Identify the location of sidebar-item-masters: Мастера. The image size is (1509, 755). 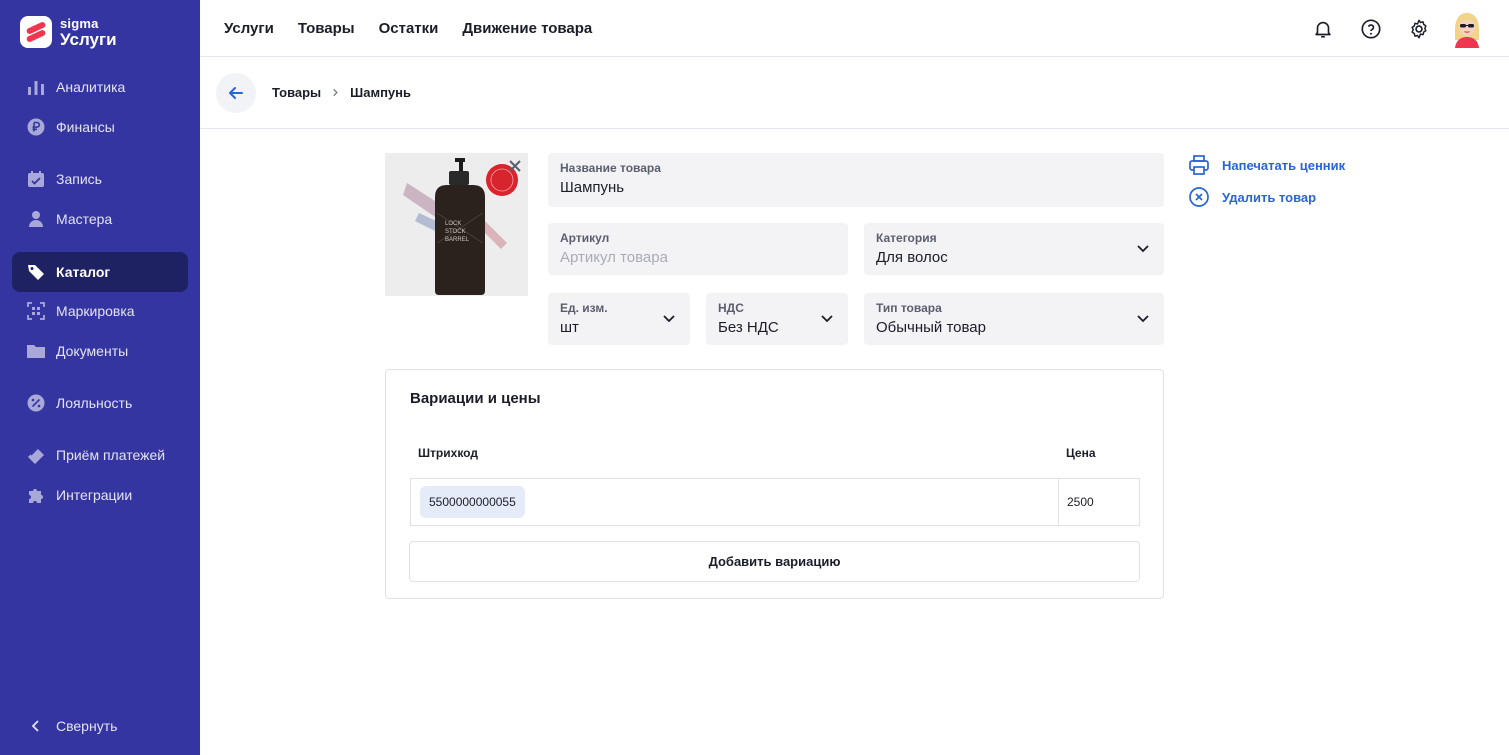
(100, 219).